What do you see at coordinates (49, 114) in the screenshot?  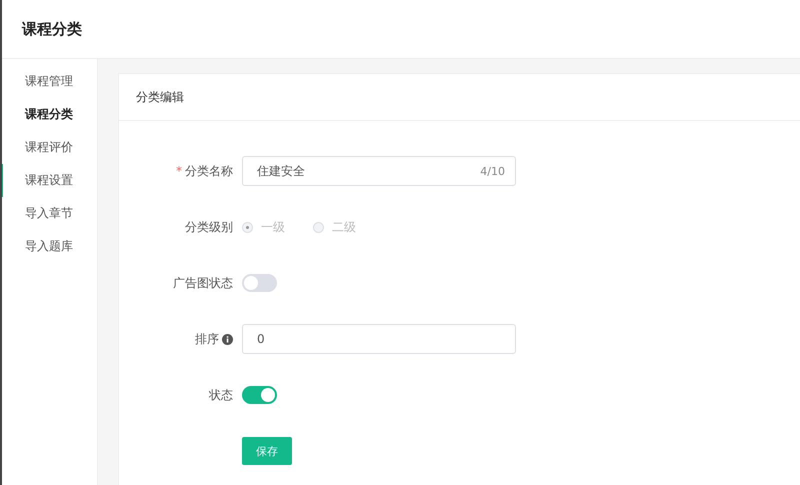 I see `sidebar-item: 课程分类` at bounding box center [49, 114].